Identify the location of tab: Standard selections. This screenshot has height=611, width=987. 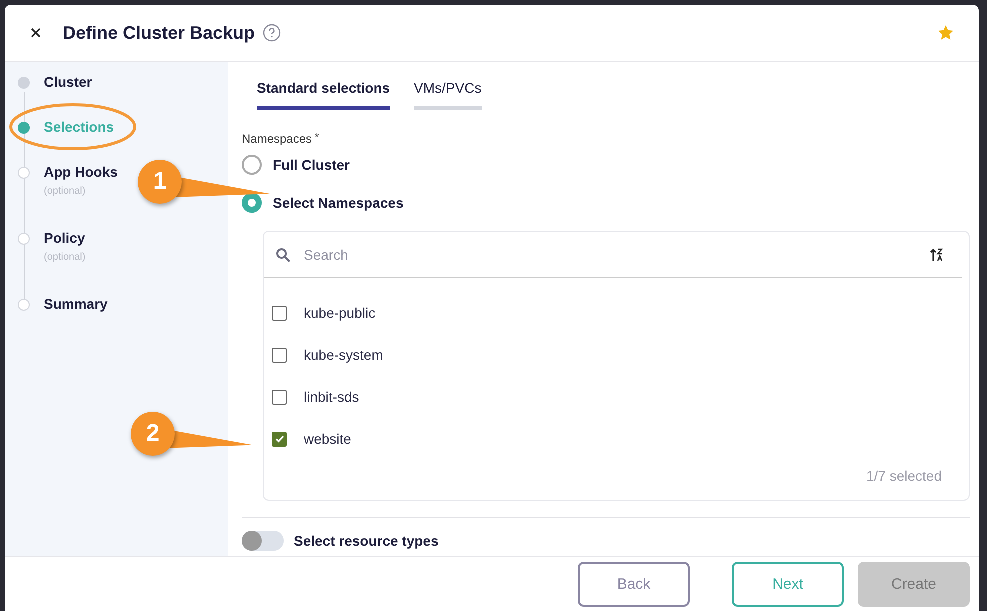
(323, 94).